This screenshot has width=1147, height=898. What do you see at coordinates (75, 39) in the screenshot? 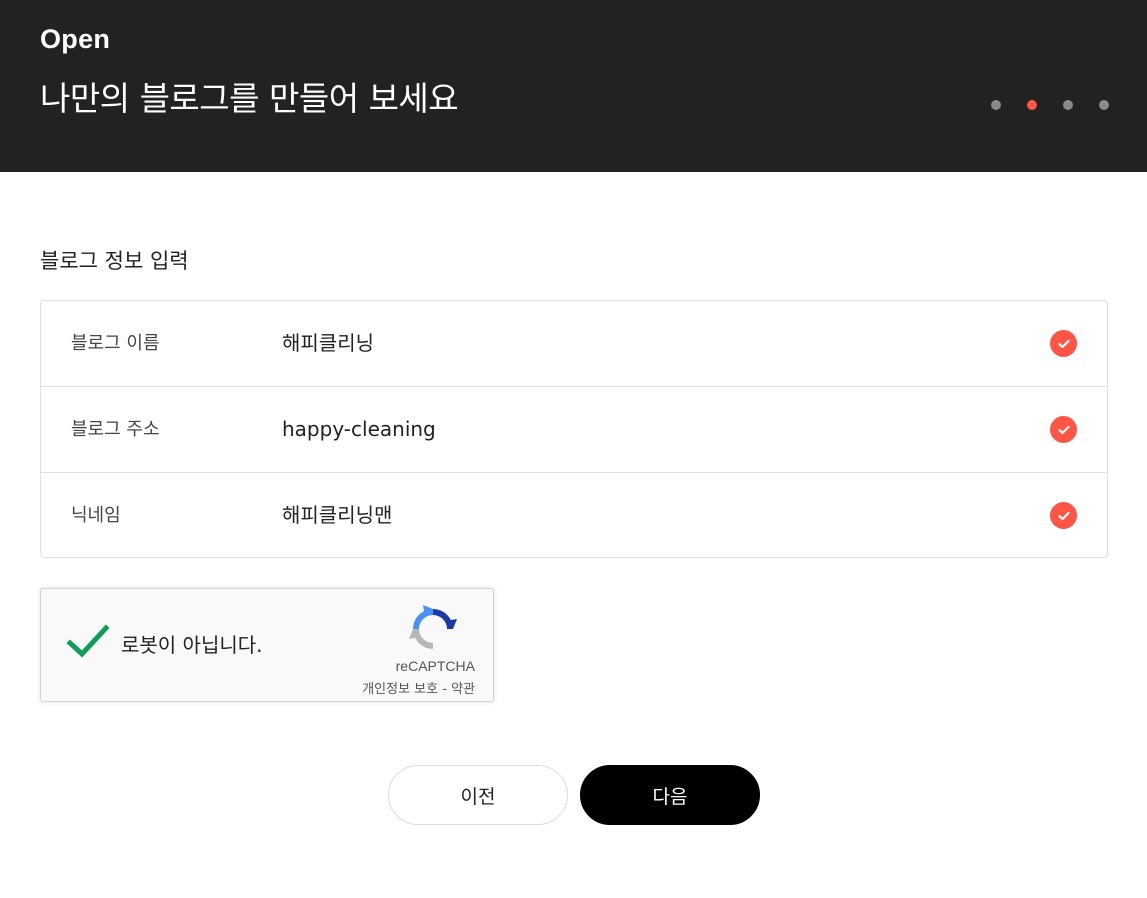
I see `brand-logo: Open` at bounding box center [75, 39].